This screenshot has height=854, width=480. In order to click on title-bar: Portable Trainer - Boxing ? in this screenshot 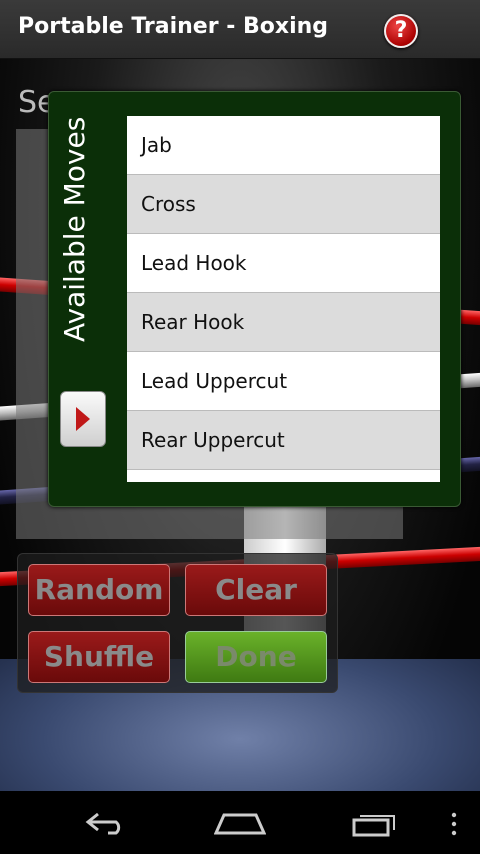, I will do `click(240, 29)`.